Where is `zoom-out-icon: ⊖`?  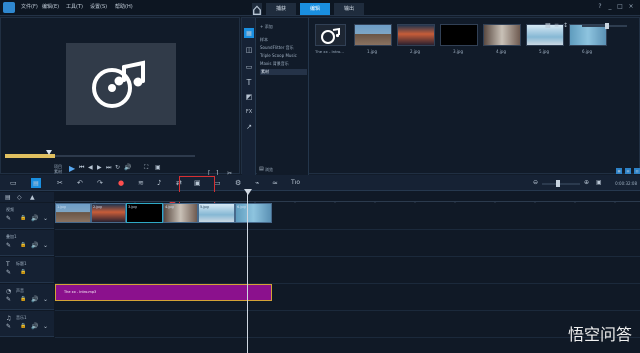
zoom-out-icon: ⊖ is located at coordinates (535, 182).